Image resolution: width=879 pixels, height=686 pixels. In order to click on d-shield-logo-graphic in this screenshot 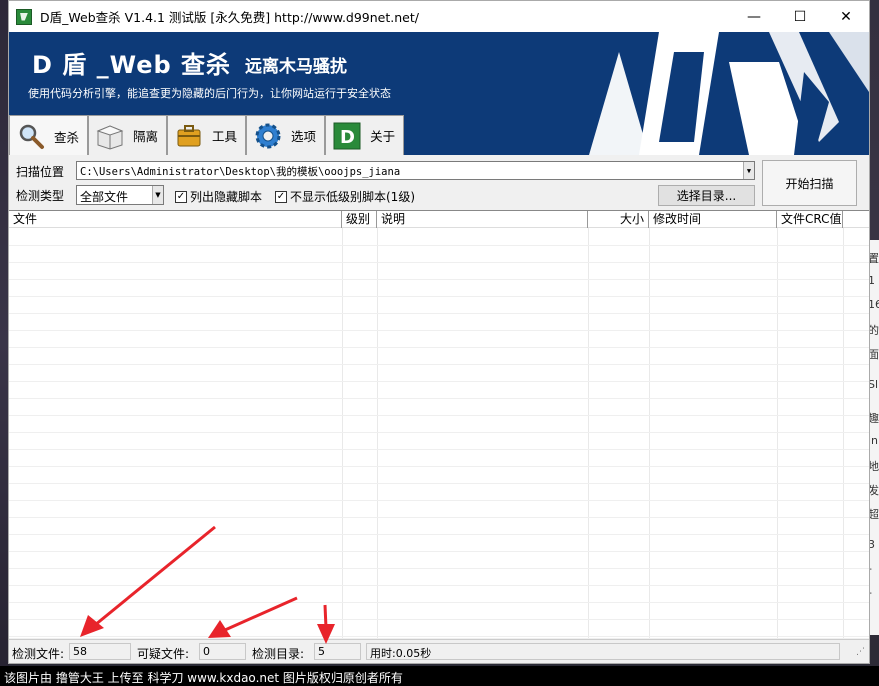, I will do `click(729, 93)`.